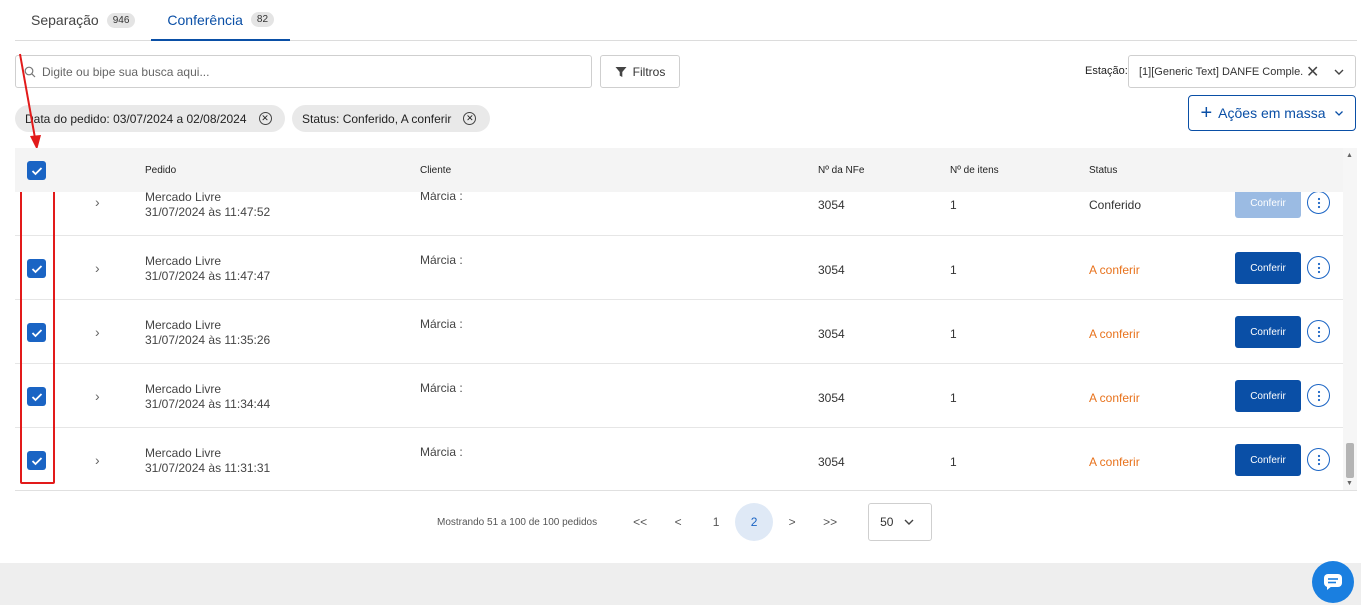  I want to click on tab-bar: Separação 946 Conferência 82, so click(686, 20).